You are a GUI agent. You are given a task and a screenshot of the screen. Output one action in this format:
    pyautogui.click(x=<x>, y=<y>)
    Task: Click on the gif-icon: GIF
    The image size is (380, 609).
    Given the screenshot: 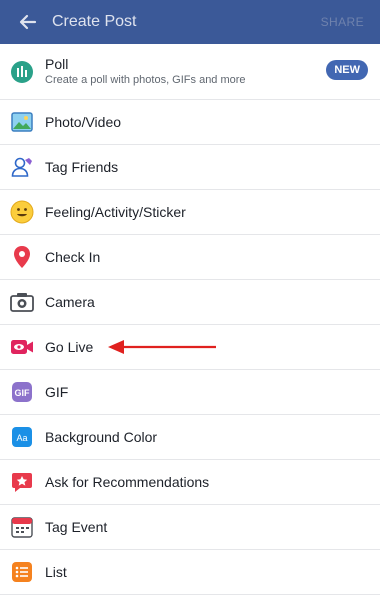 What is the action you would take?
    pyautogui.click(x=22, y=392)
    